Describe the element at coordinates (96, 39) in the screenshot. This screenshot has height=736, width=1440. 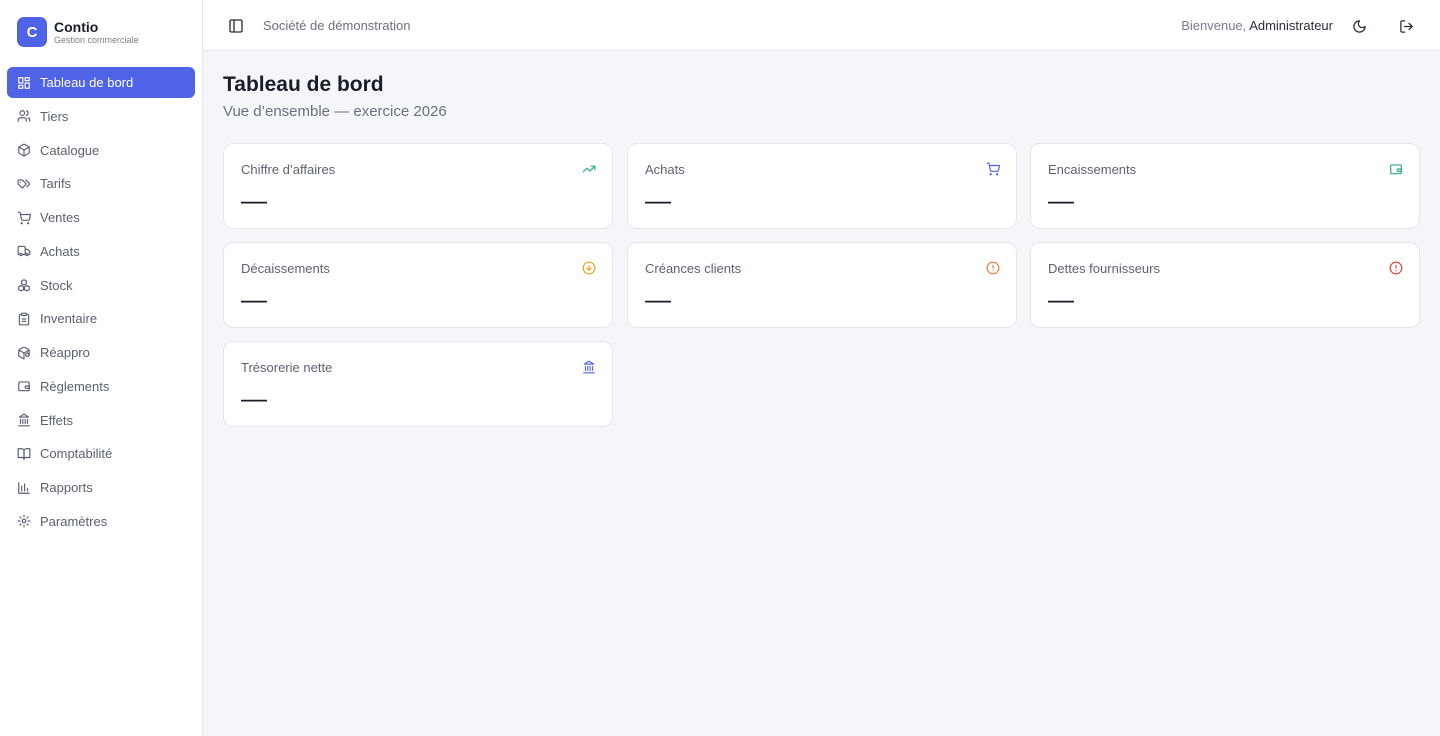
I see `brand-subtitle: Gestion commerciale` at that location.